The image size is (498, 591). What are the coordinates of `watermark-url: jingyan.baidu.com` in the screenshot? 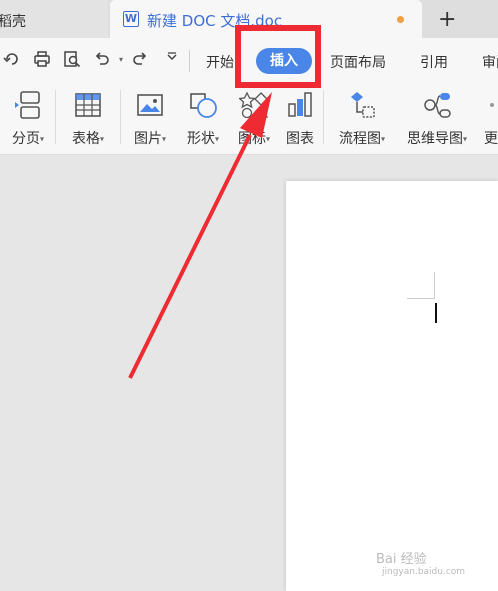 It's located at (424, 572).